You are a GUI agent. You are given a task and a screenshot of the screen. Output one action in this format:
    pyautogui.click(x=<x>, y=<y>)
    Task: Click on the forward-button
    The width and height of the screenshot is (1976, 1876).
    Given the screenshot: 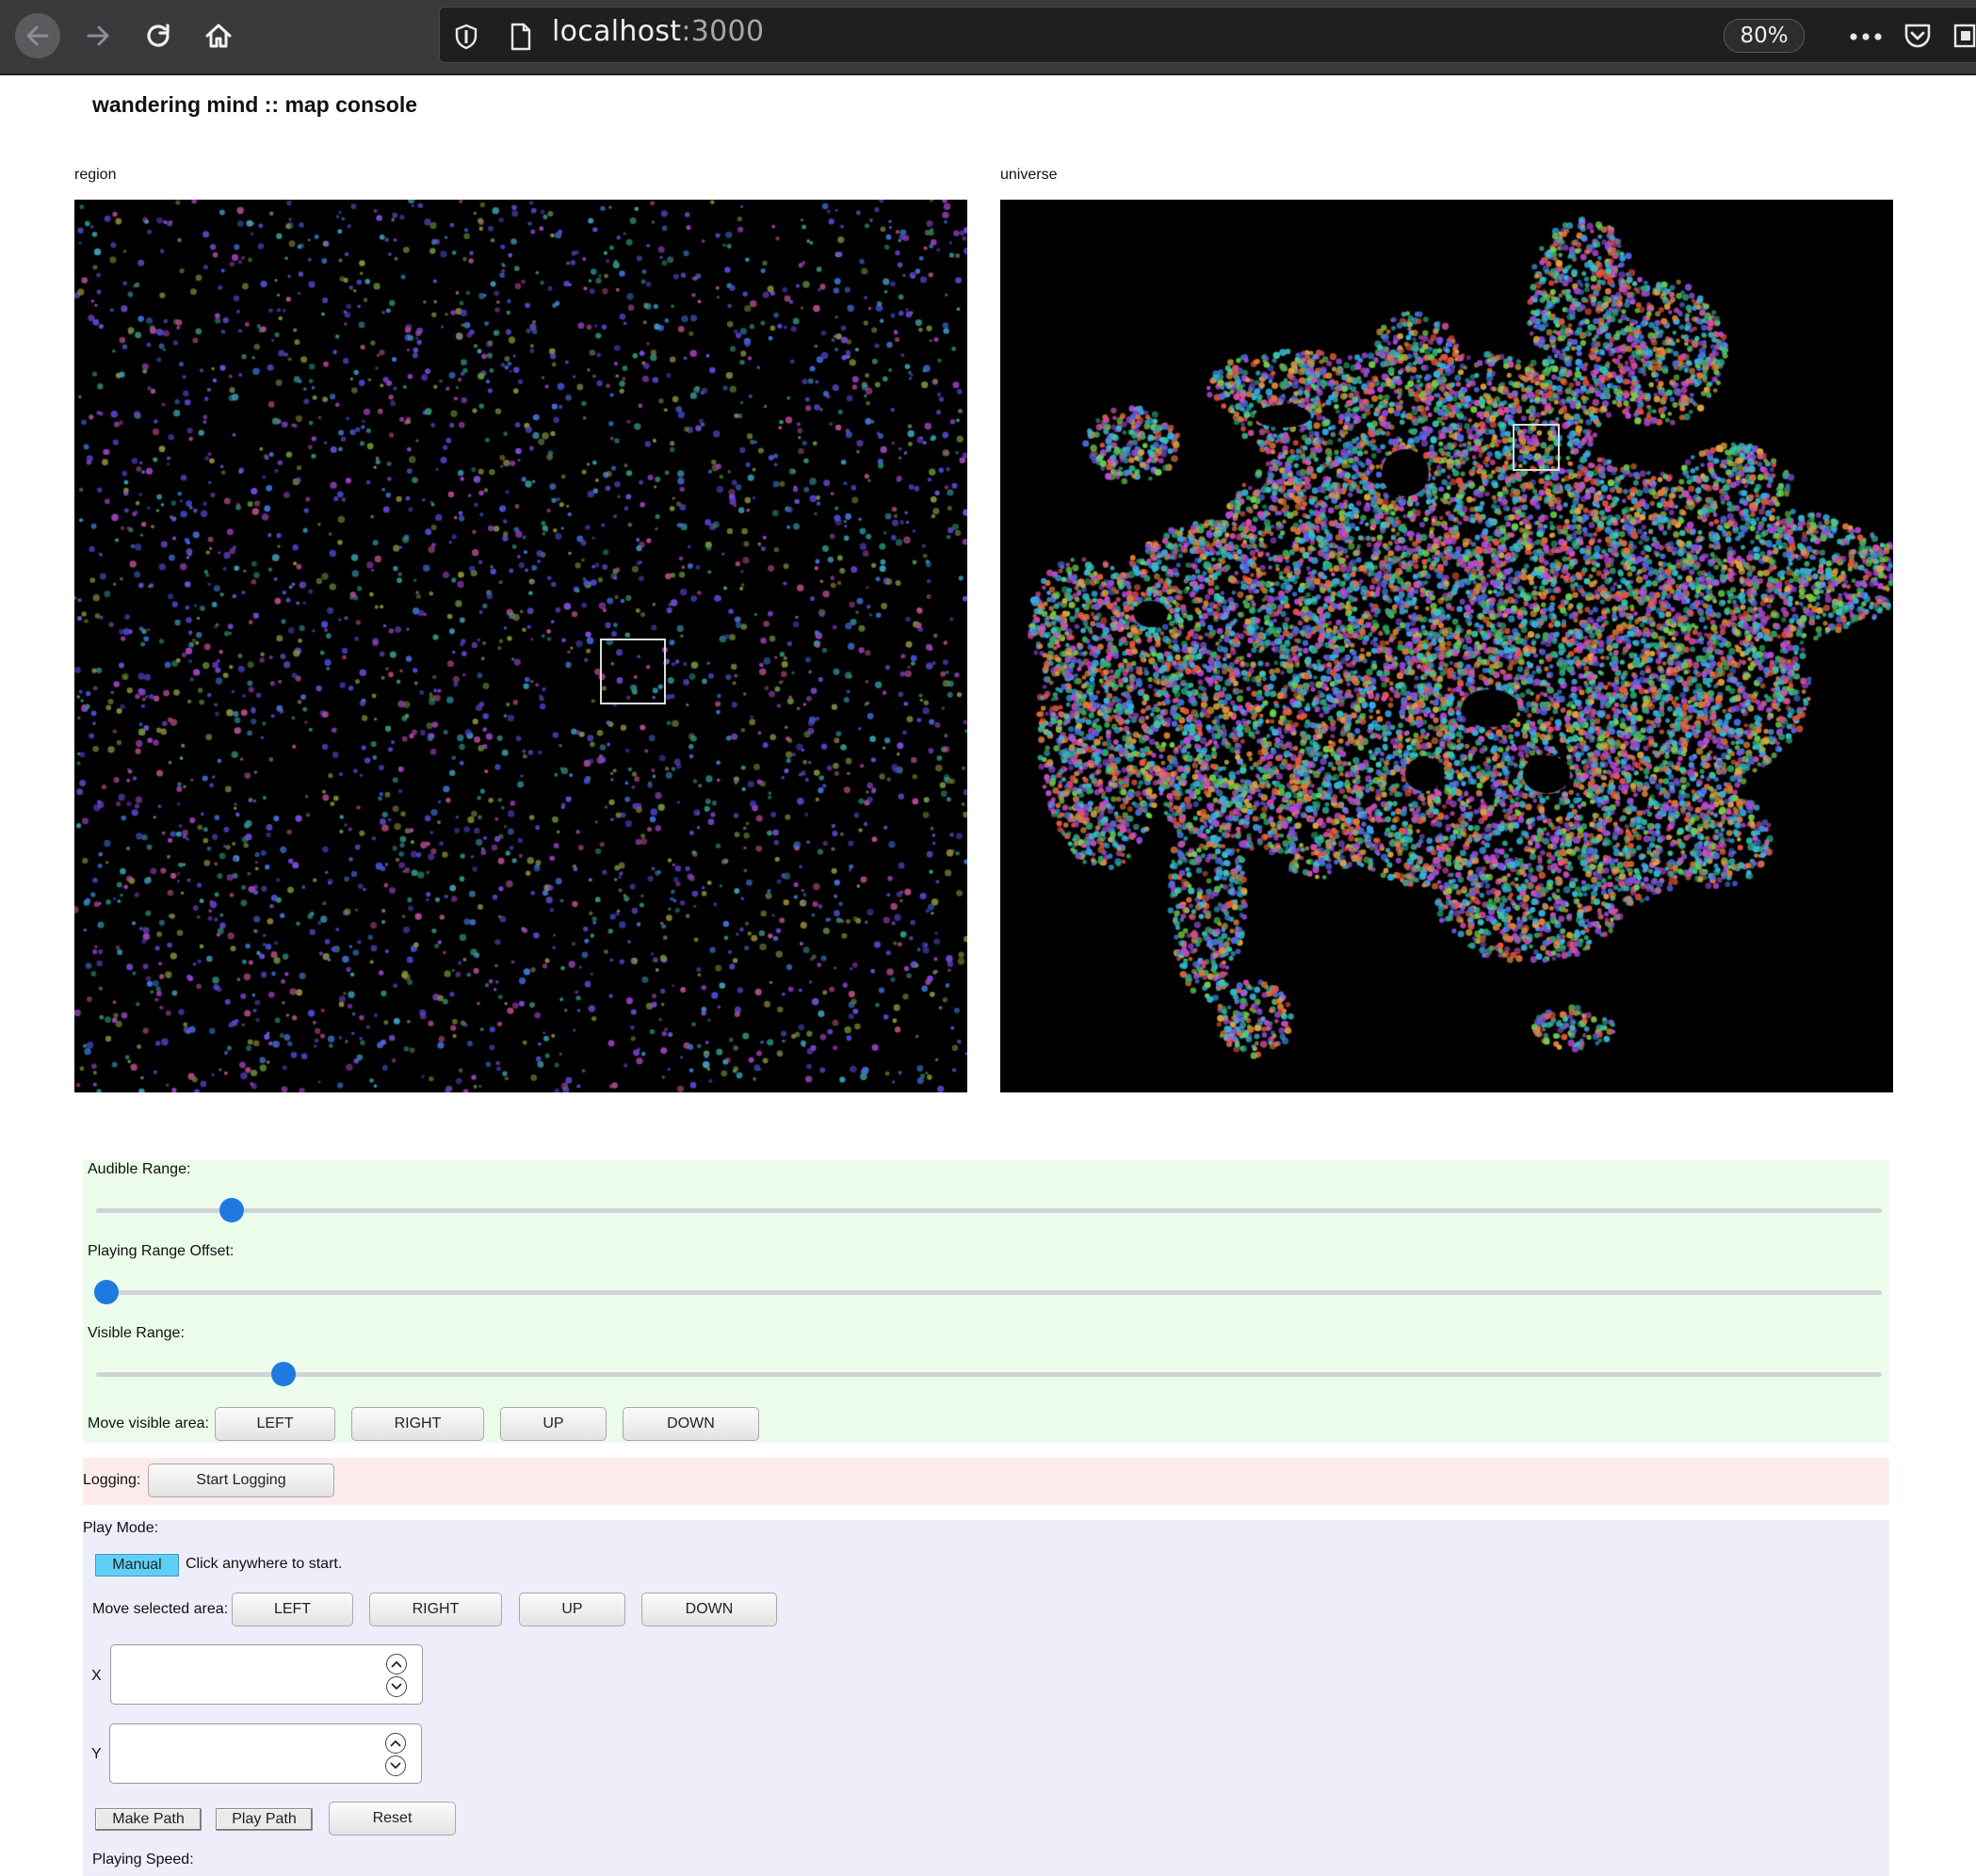 What is the action you would take?
    pyautogui.click(x=98, y=36)
    